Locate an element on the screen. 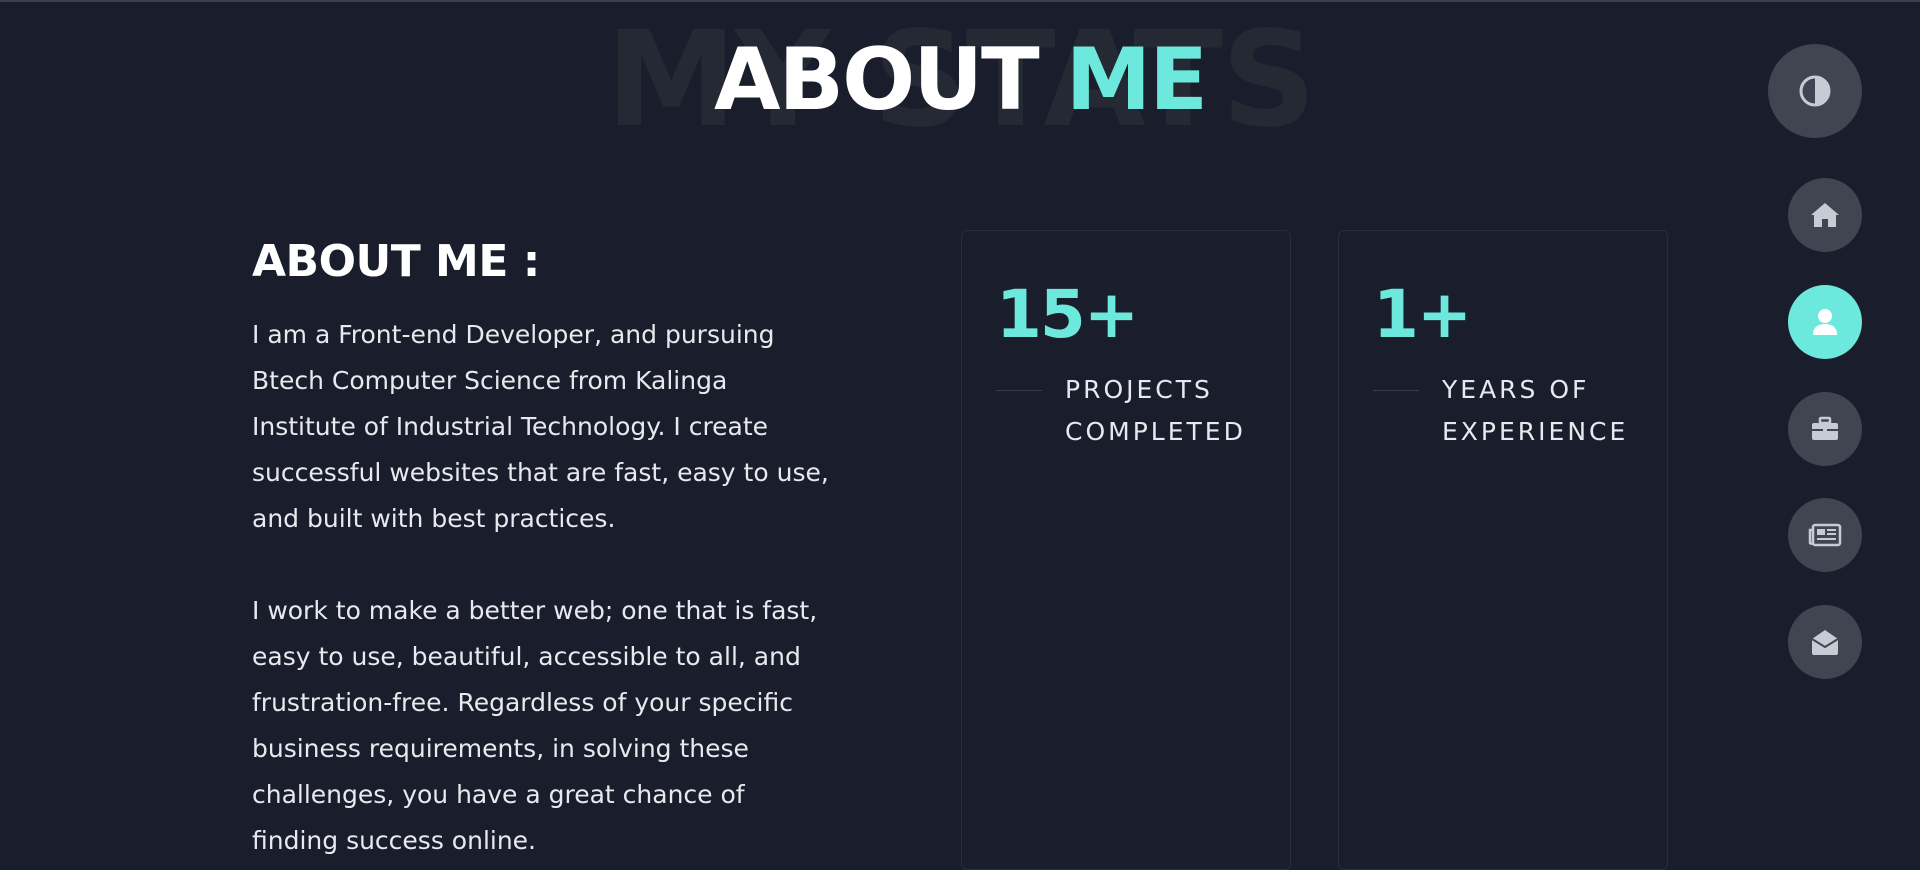 This screenshot has width=1920, height=870. stat-card-projects: 15+ PROJECTS COMPLETED is located at coordinates (1126, 550).